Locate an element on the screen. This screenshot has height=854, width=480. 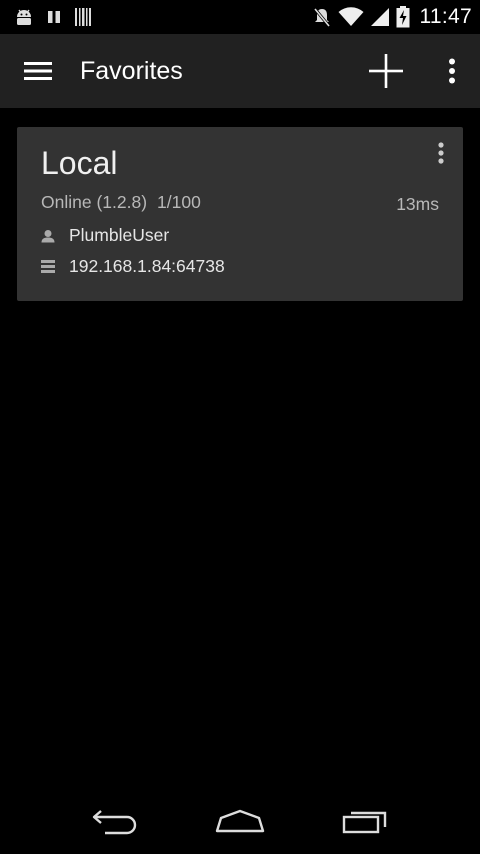
battery-charging-icon is located at coordinates (403, 17).